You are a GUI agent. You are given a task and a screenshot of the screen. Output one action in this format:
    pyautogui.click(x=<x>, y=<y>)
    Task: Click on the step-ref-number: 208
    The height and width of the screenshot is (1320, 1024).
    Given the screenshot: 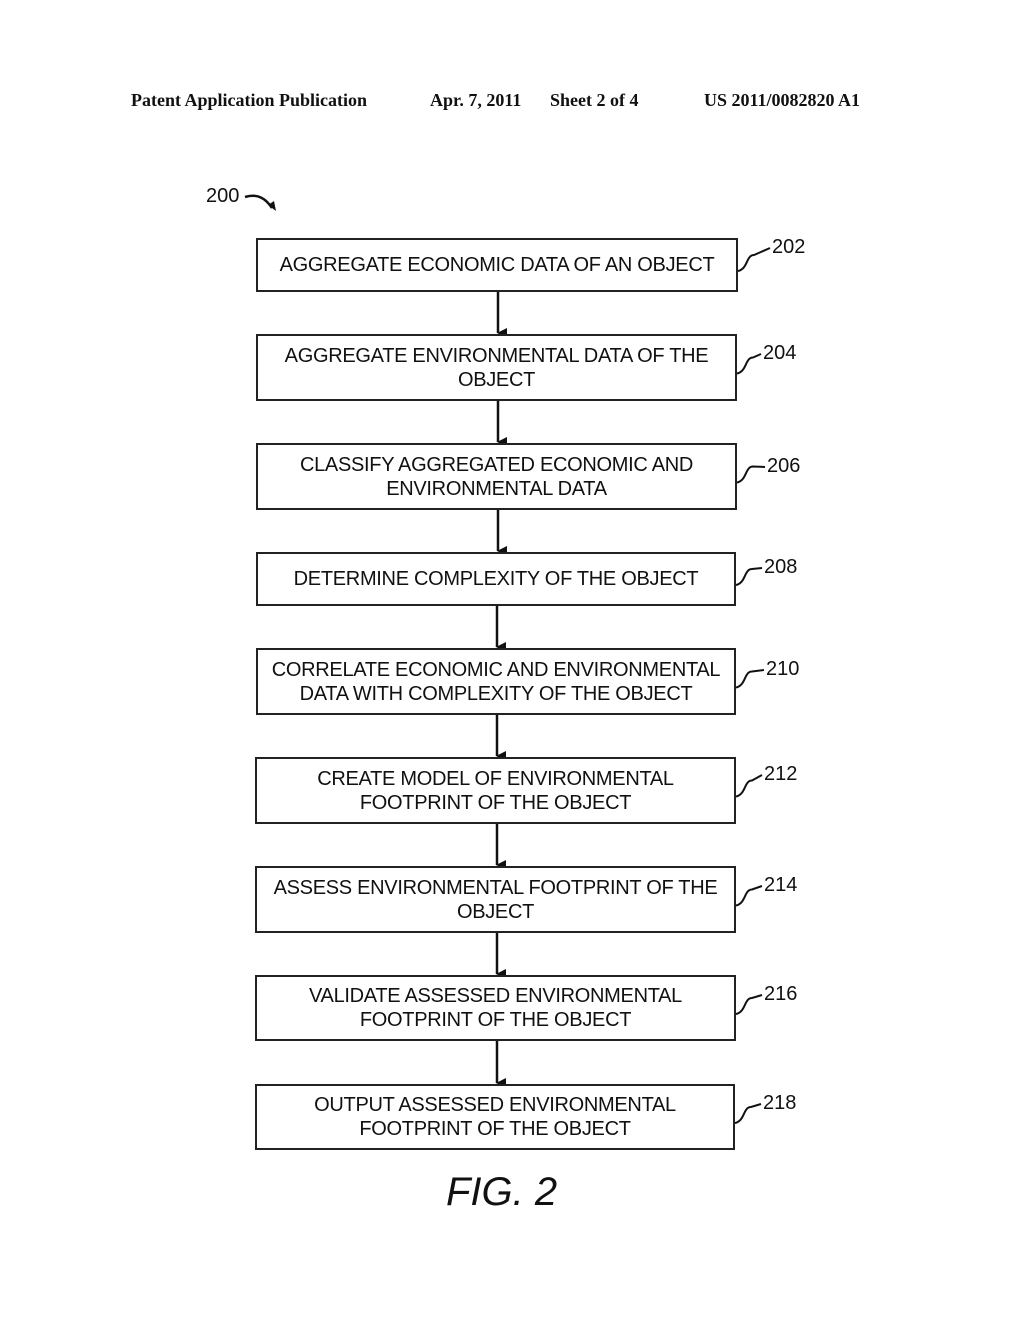 What is the action you would take?
    pyautogui.click(x=781, y=567)
    